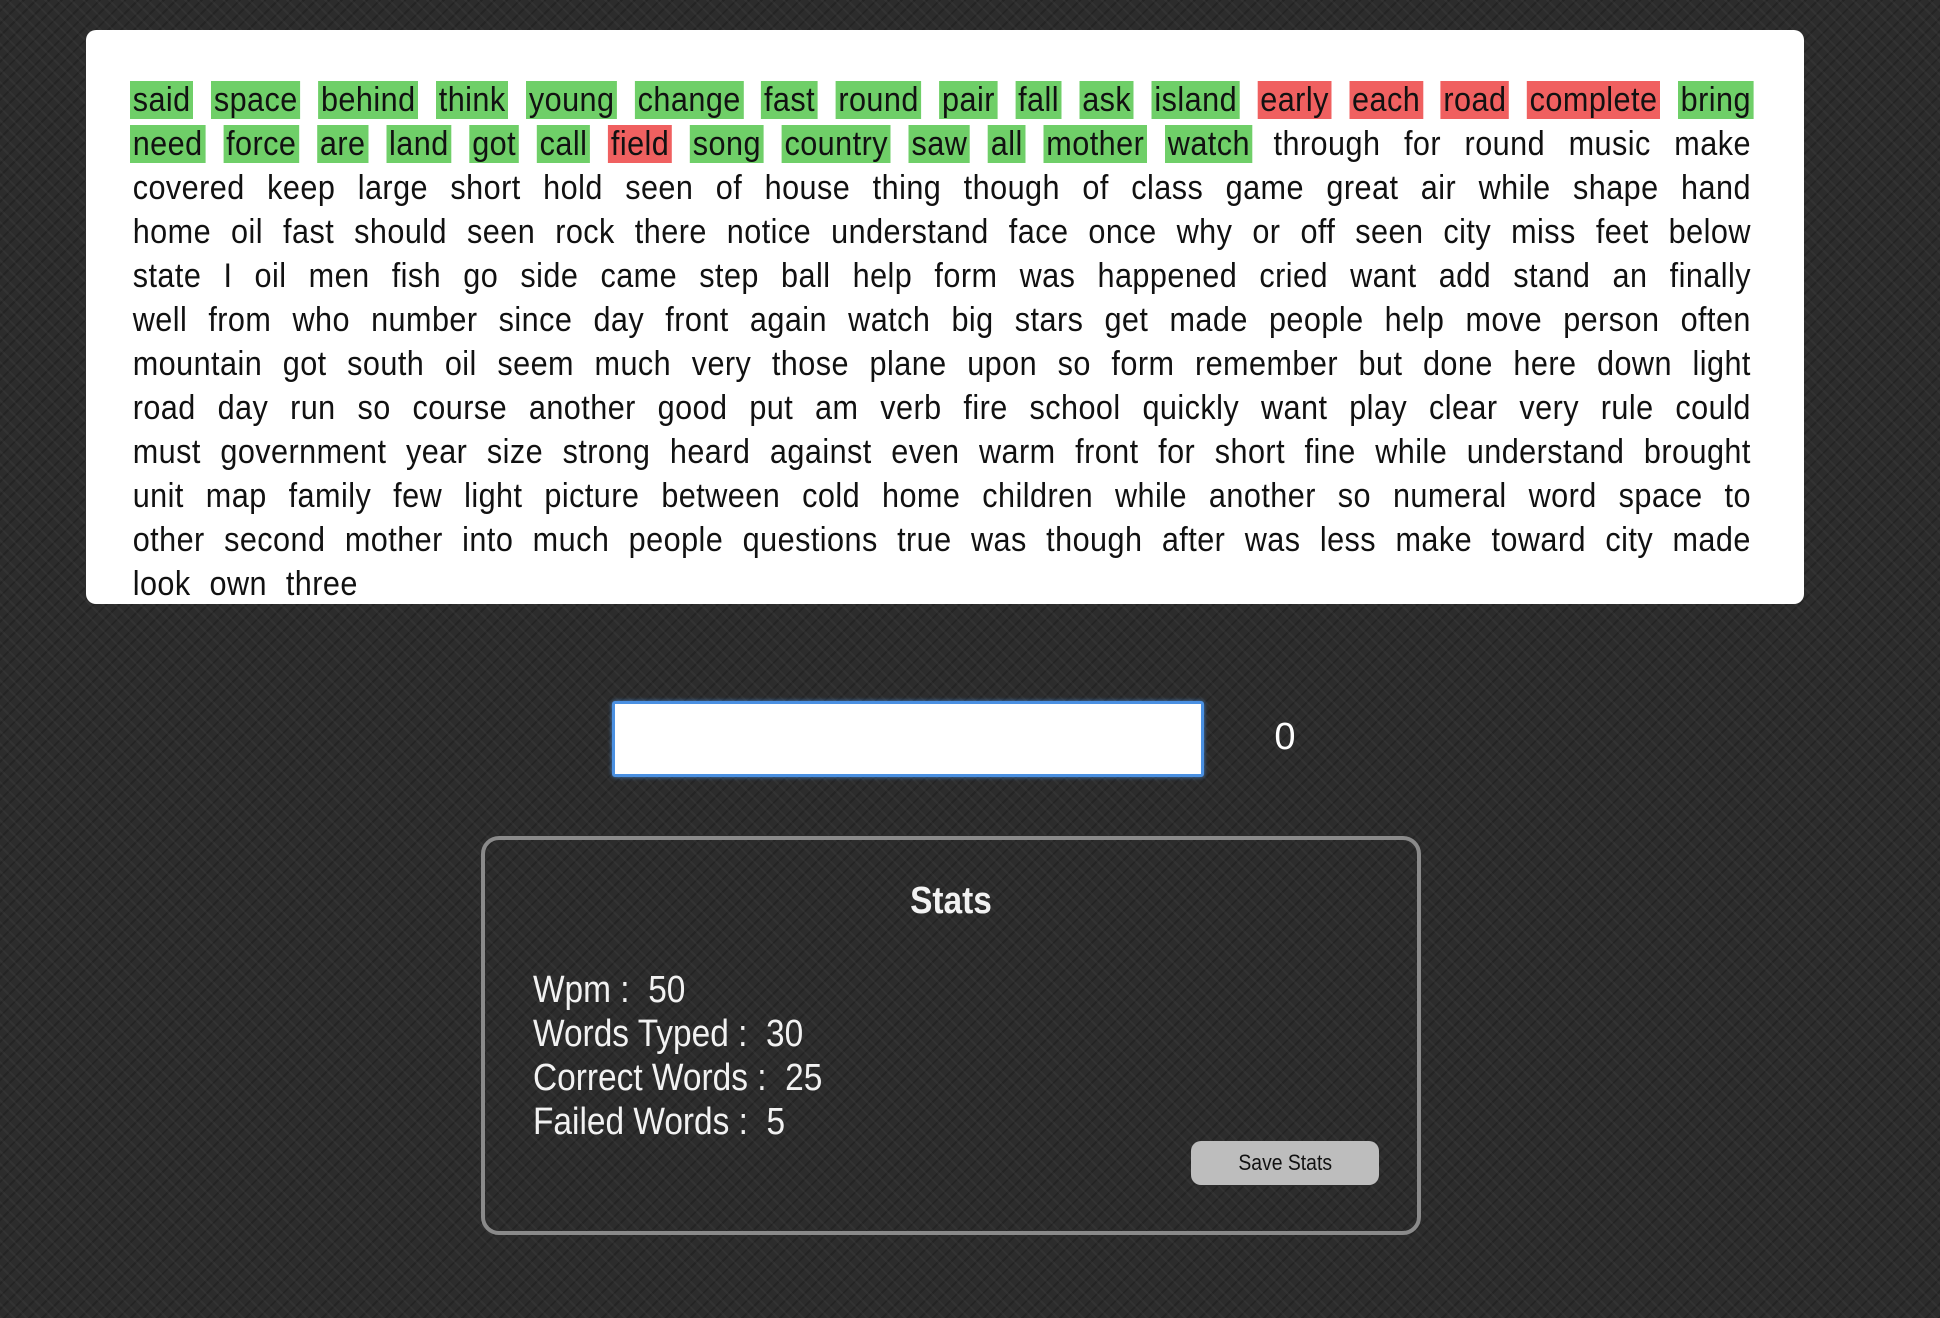 The height and width of the screenshot is (1318, 1940). Describe the element at coordinates (515, 452) in the screenshot. I see `word-pending: size` at that location.